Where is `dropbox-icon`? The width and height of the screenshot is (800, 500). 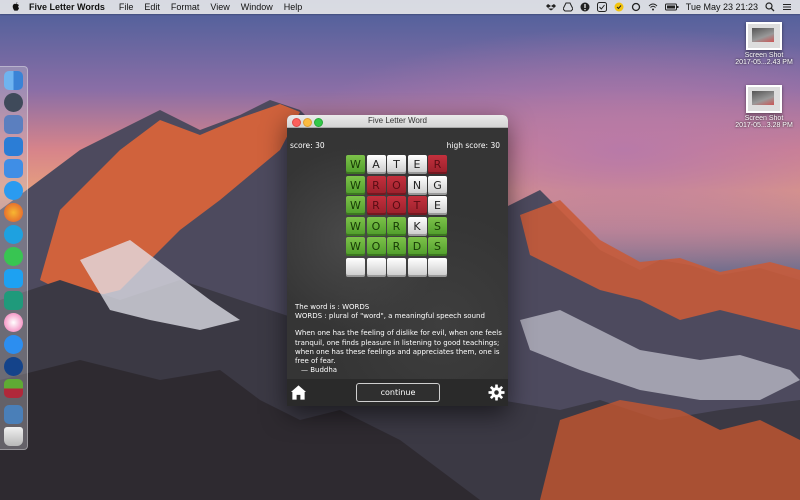
dropbox-icon is located at coordinates (550, 7).